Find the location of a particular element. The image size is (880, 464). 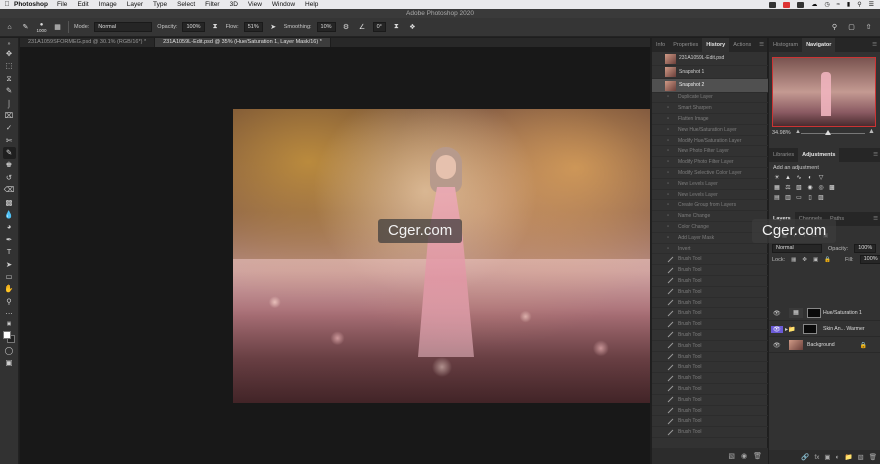

menu-3d: 3D is located at coordinates (234, 4).